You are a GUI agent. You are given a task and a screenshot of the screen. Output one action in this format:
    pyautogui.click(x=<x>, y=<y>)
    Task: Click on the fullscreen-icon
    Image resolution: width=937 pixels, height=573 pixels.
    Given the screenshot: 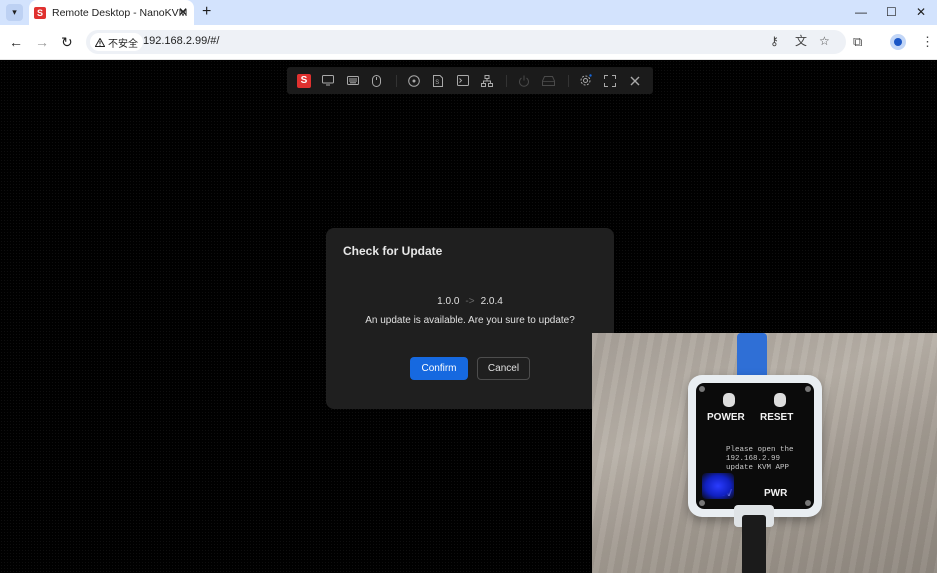 What is the action you would take?
    pyautogui.click(x=610, y=81)
    